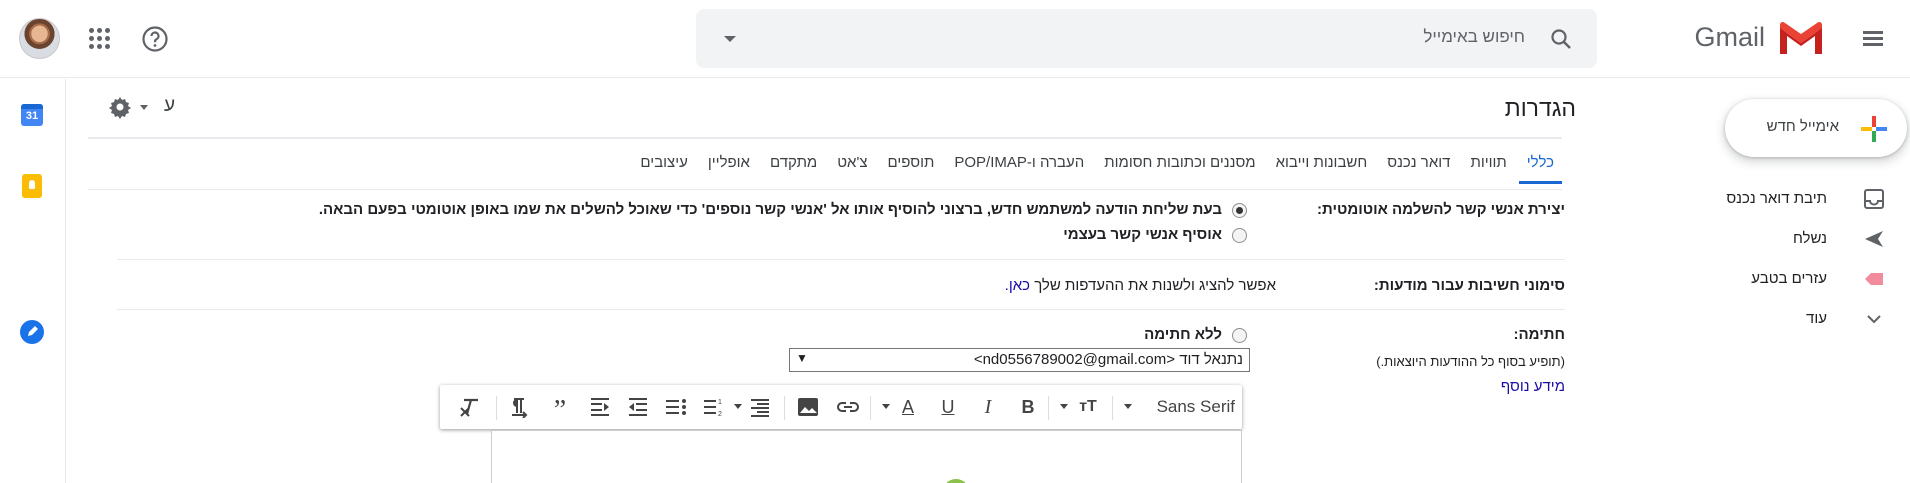 The image size is (1910, 483). I want to click on underline-icon: U, so click(948, 407).